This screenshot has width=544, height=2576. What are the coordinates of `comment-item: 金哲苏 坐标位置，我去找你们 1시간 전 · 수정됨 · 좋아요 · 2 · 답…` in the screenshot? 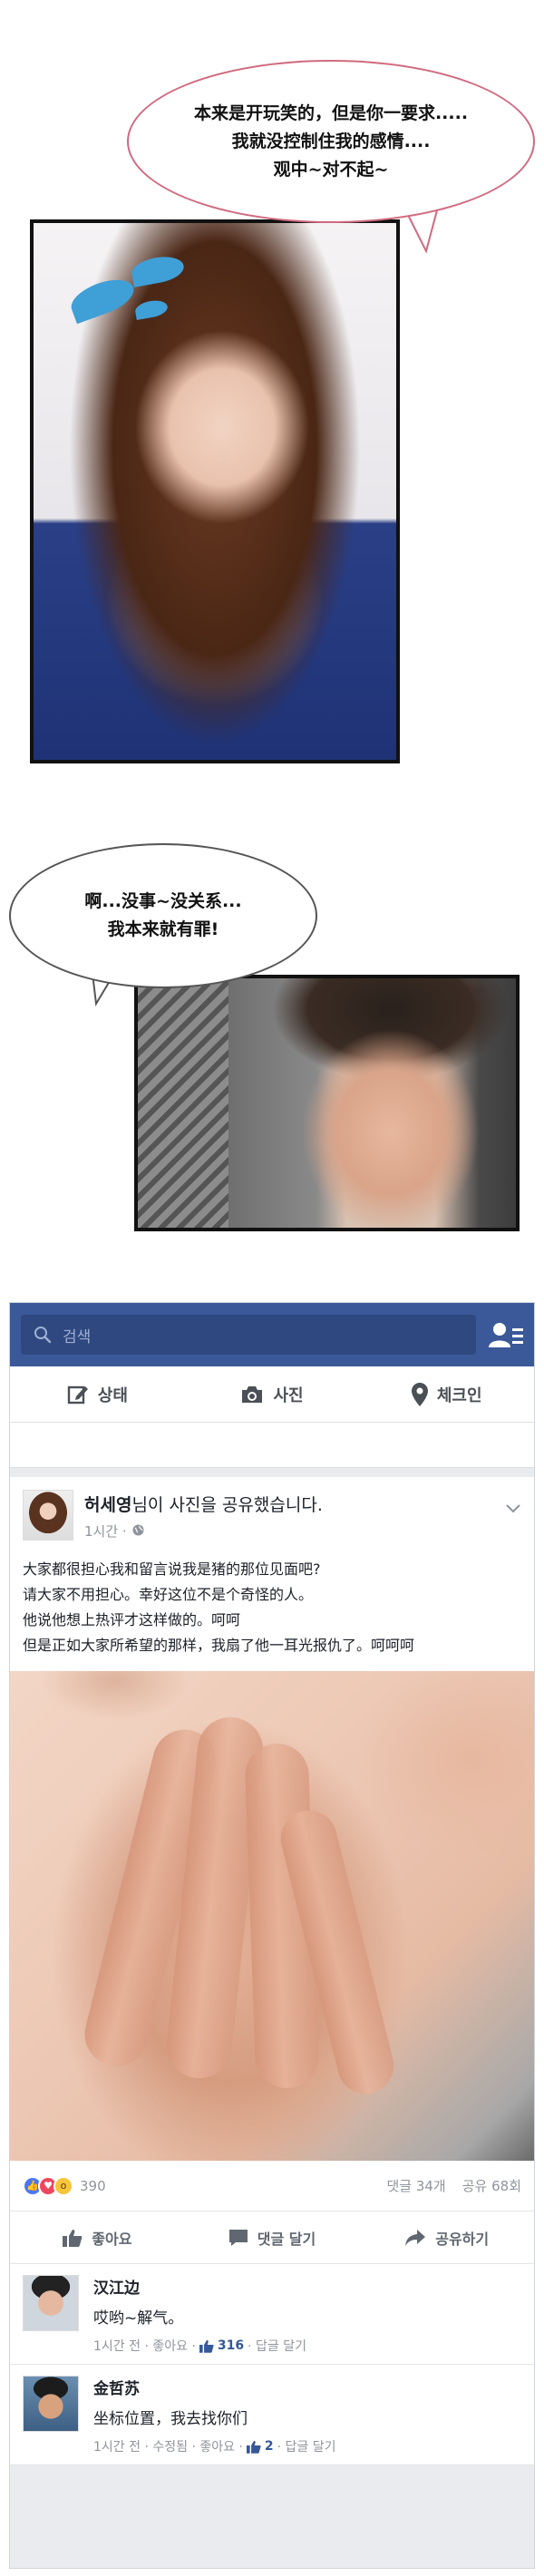 It's located at (272, 2415).